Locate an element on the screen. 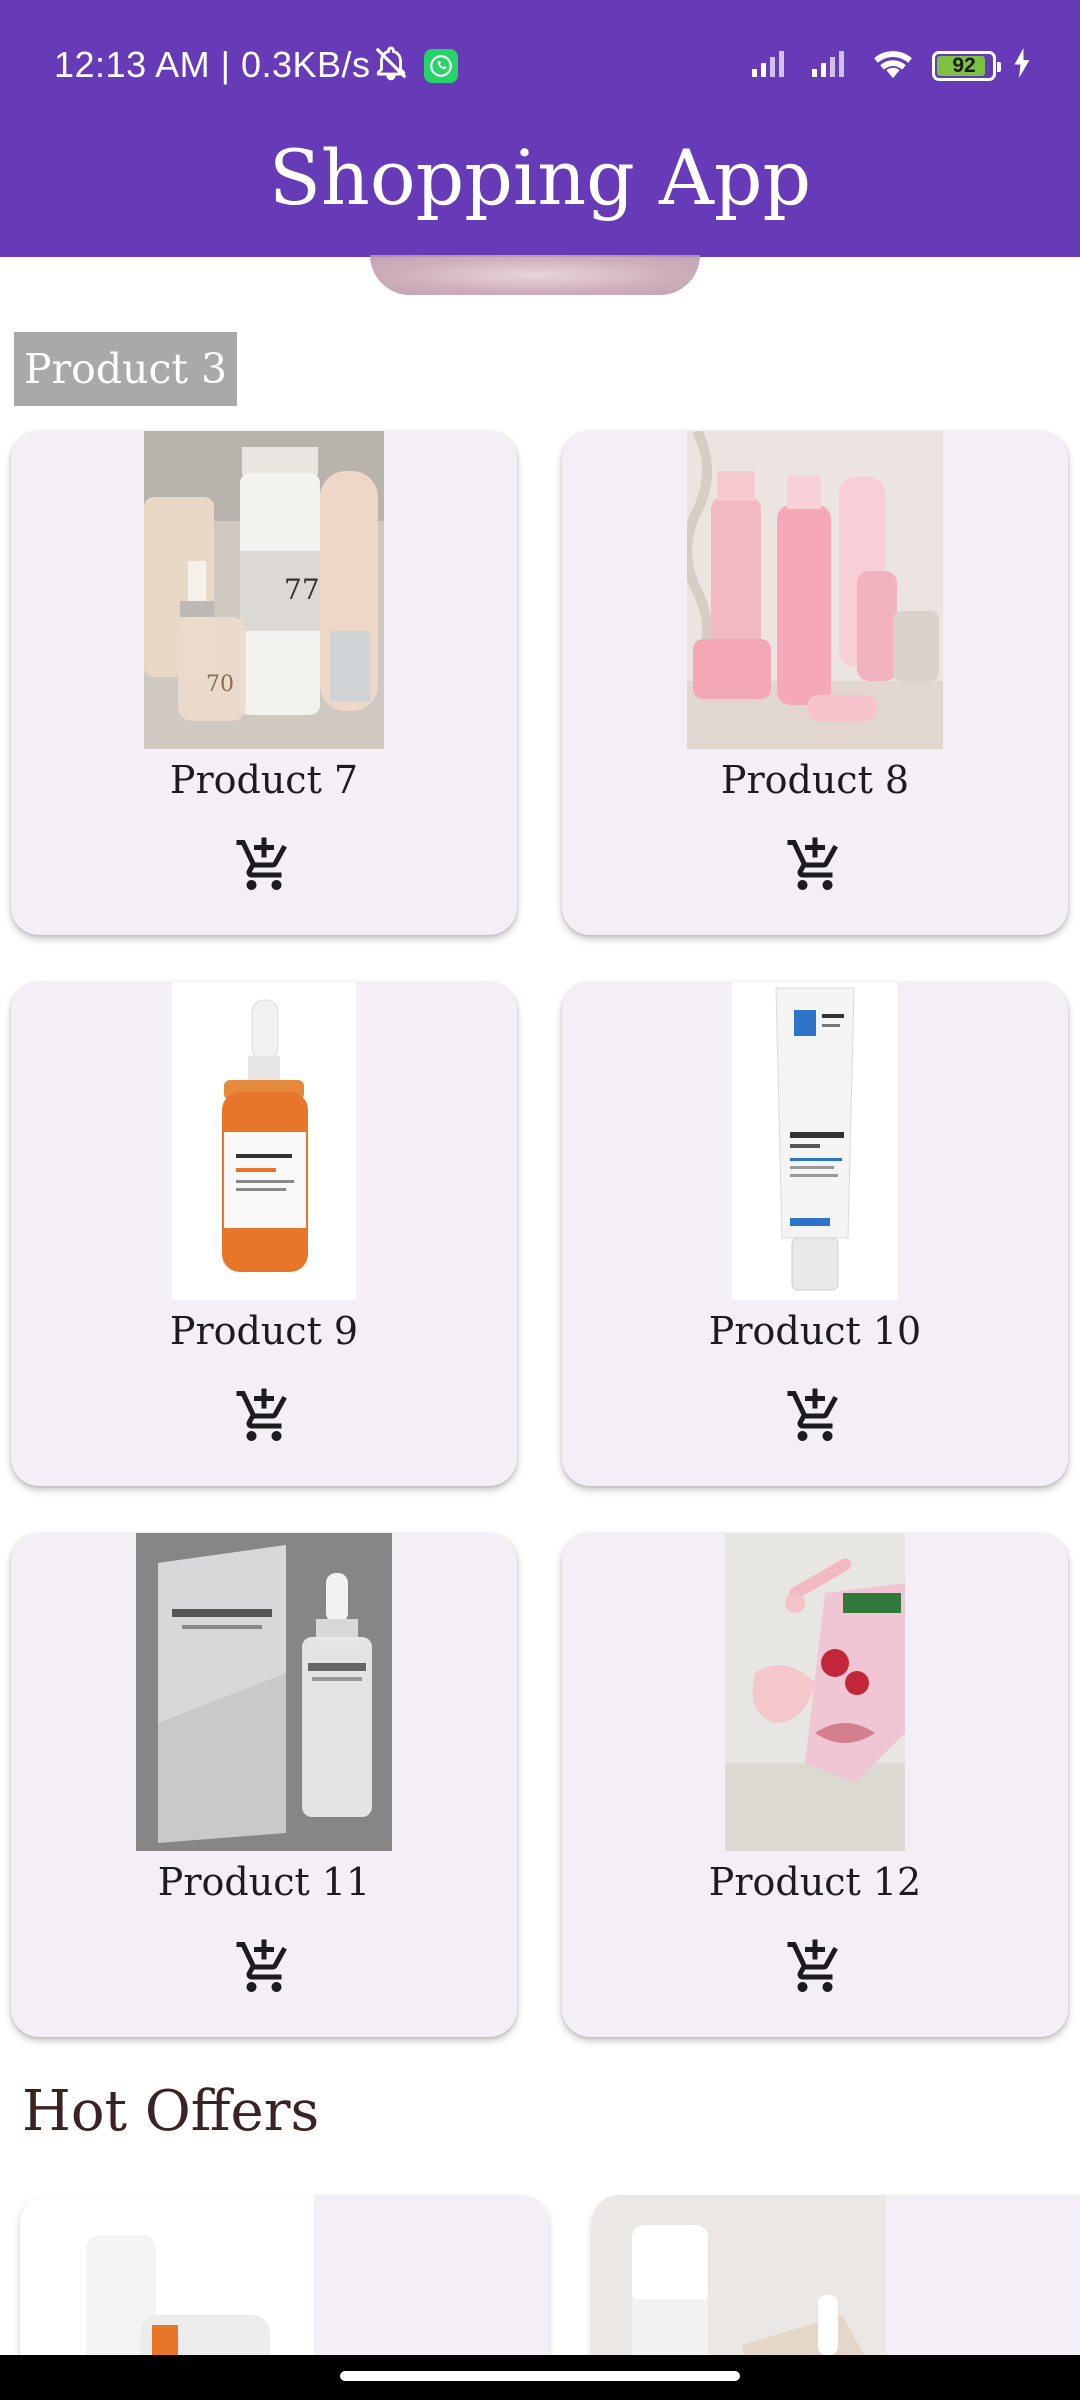  product-card: Product 9 is located at coordinates (264, 1234).